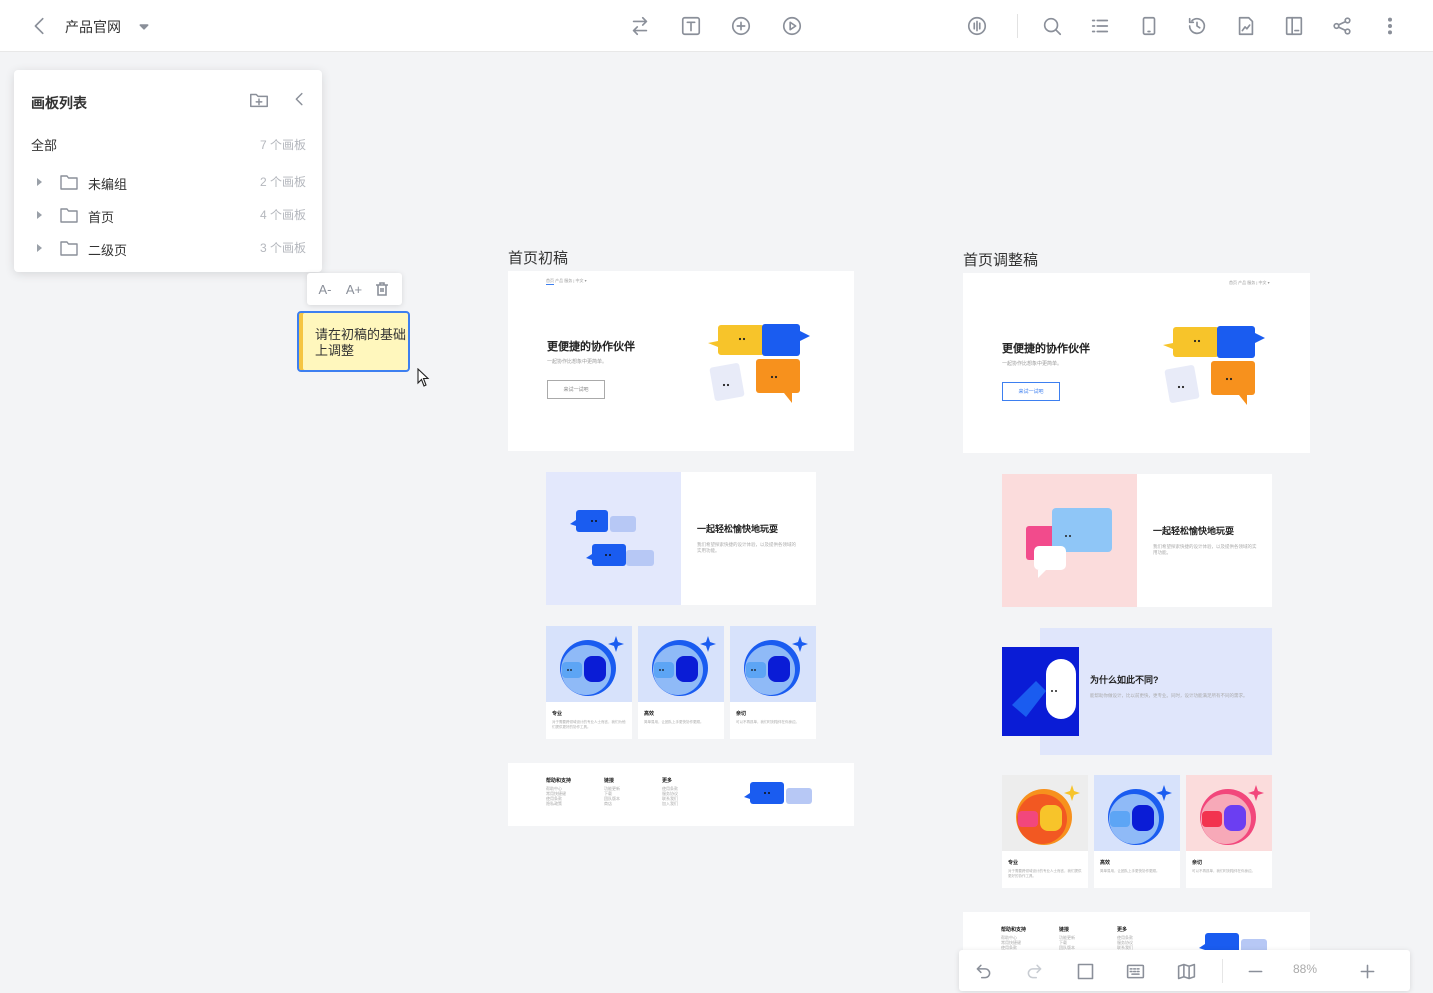 This screenshot has height=993, width=1433. Describe the element at coordinates (1069, 543) in the screenshot. I see `chat-bubbles-illustration` at that location.